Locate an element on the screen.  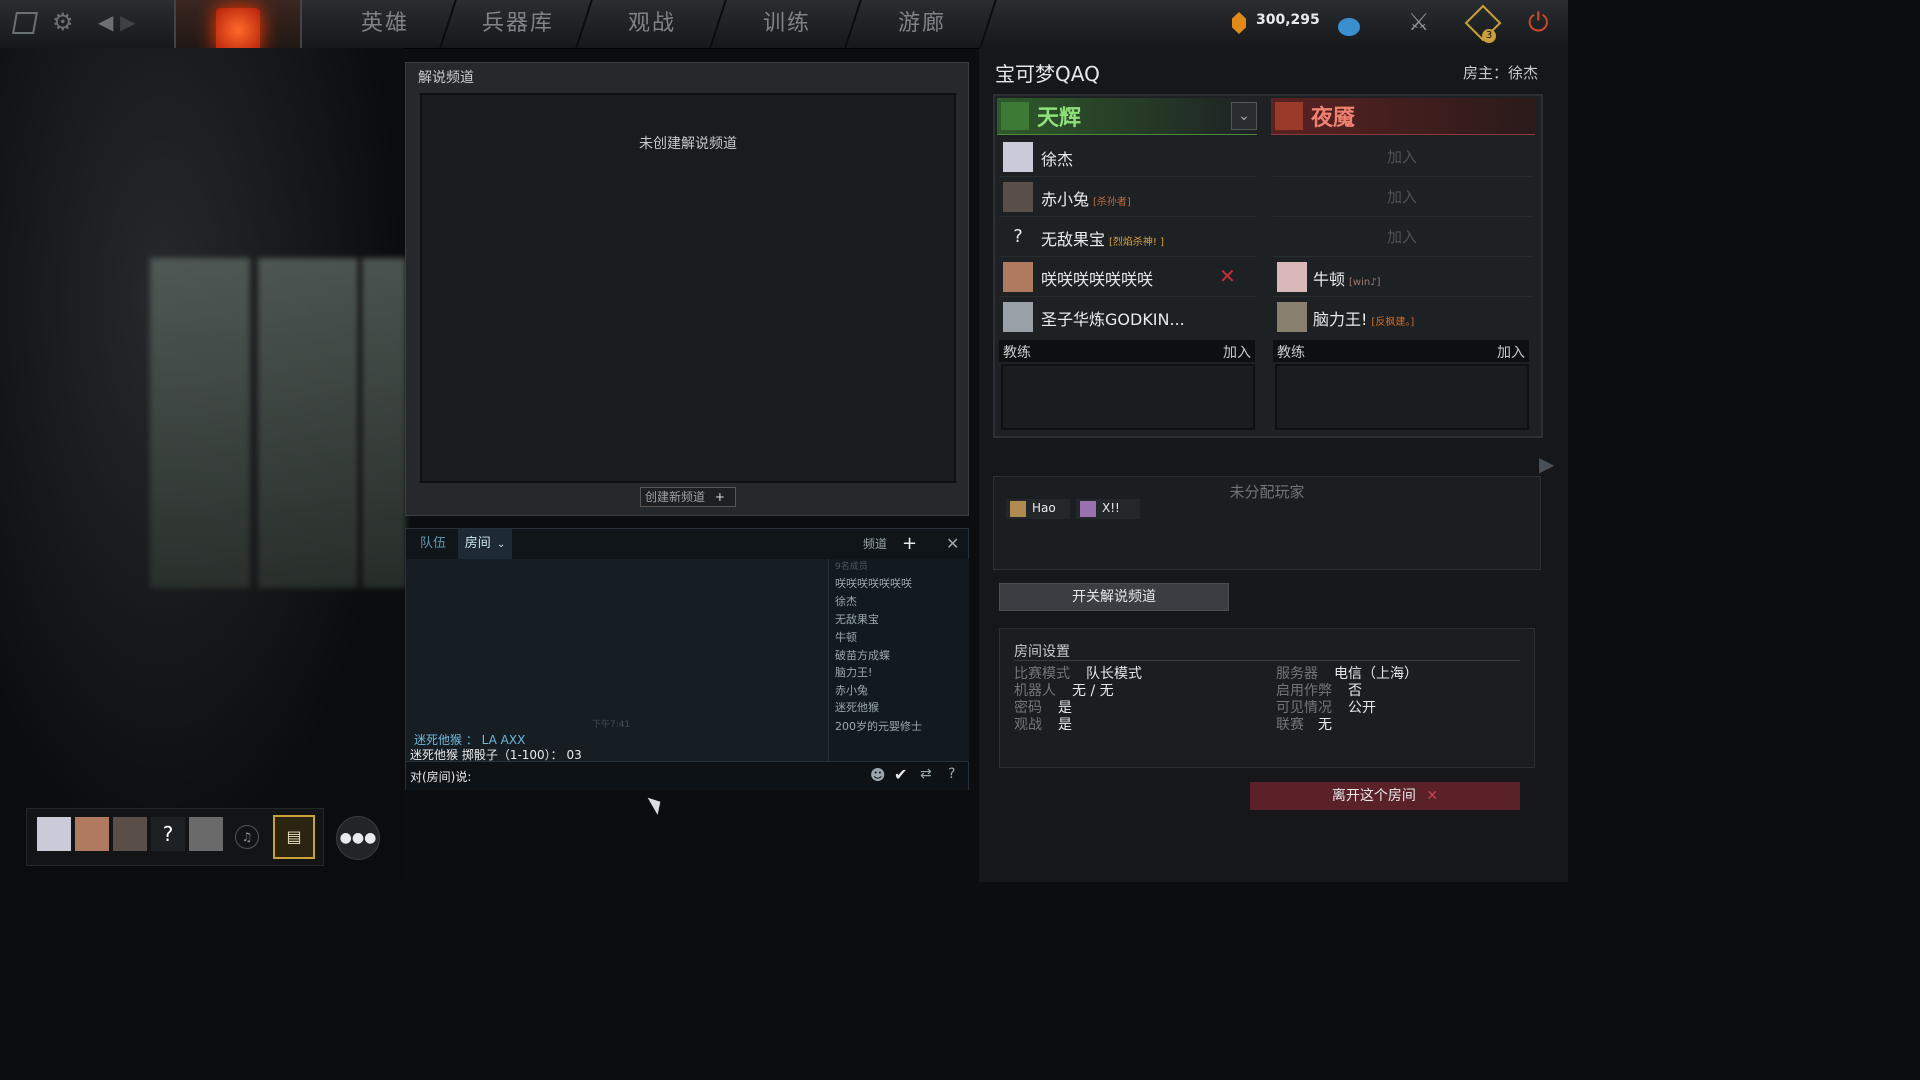
list-item: 破苗方成蝶 is located at coordinates (862, 655).